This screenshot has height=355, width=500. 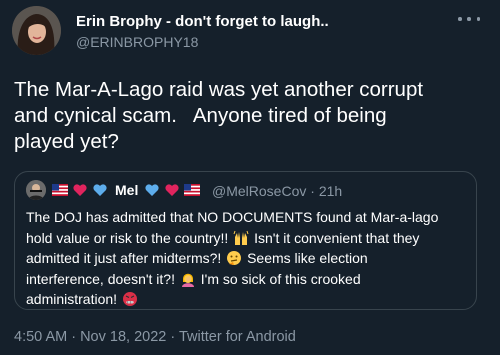 What do you see at coordinates (248, 299) in the screenshot?
I see `quote-line-5: administration!` at bounding box center [248, 299].